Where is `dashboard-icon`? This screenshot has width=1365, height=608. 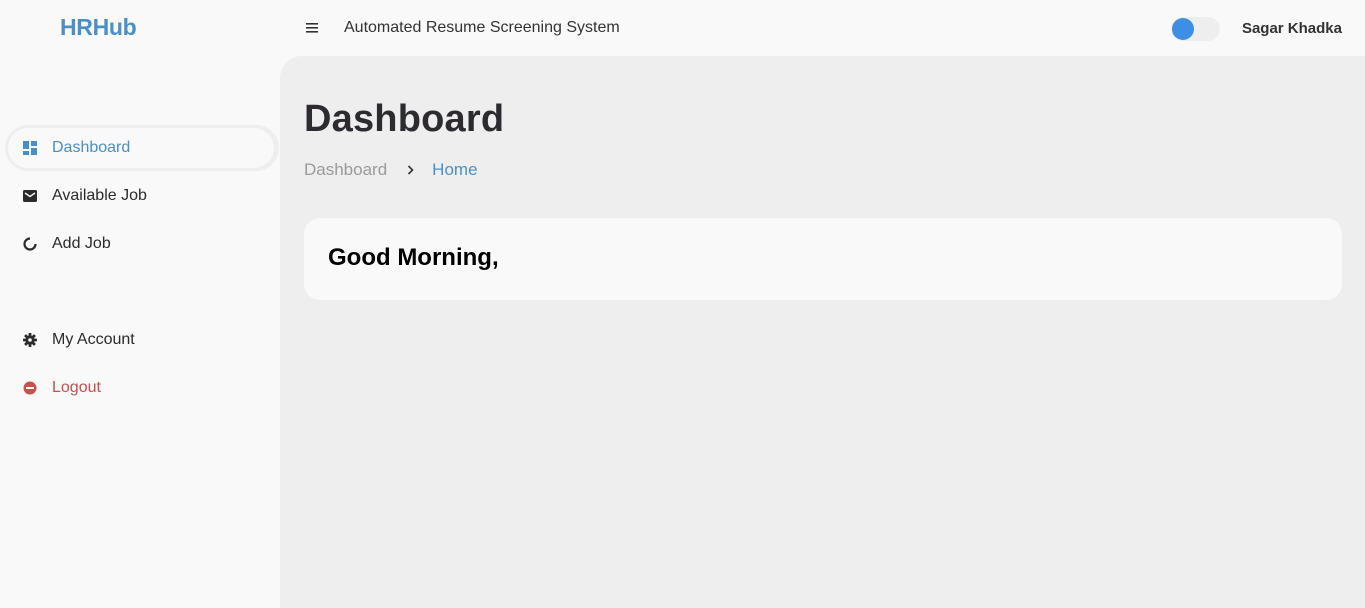
dashboard-icon is located at coordinates (30, 148).